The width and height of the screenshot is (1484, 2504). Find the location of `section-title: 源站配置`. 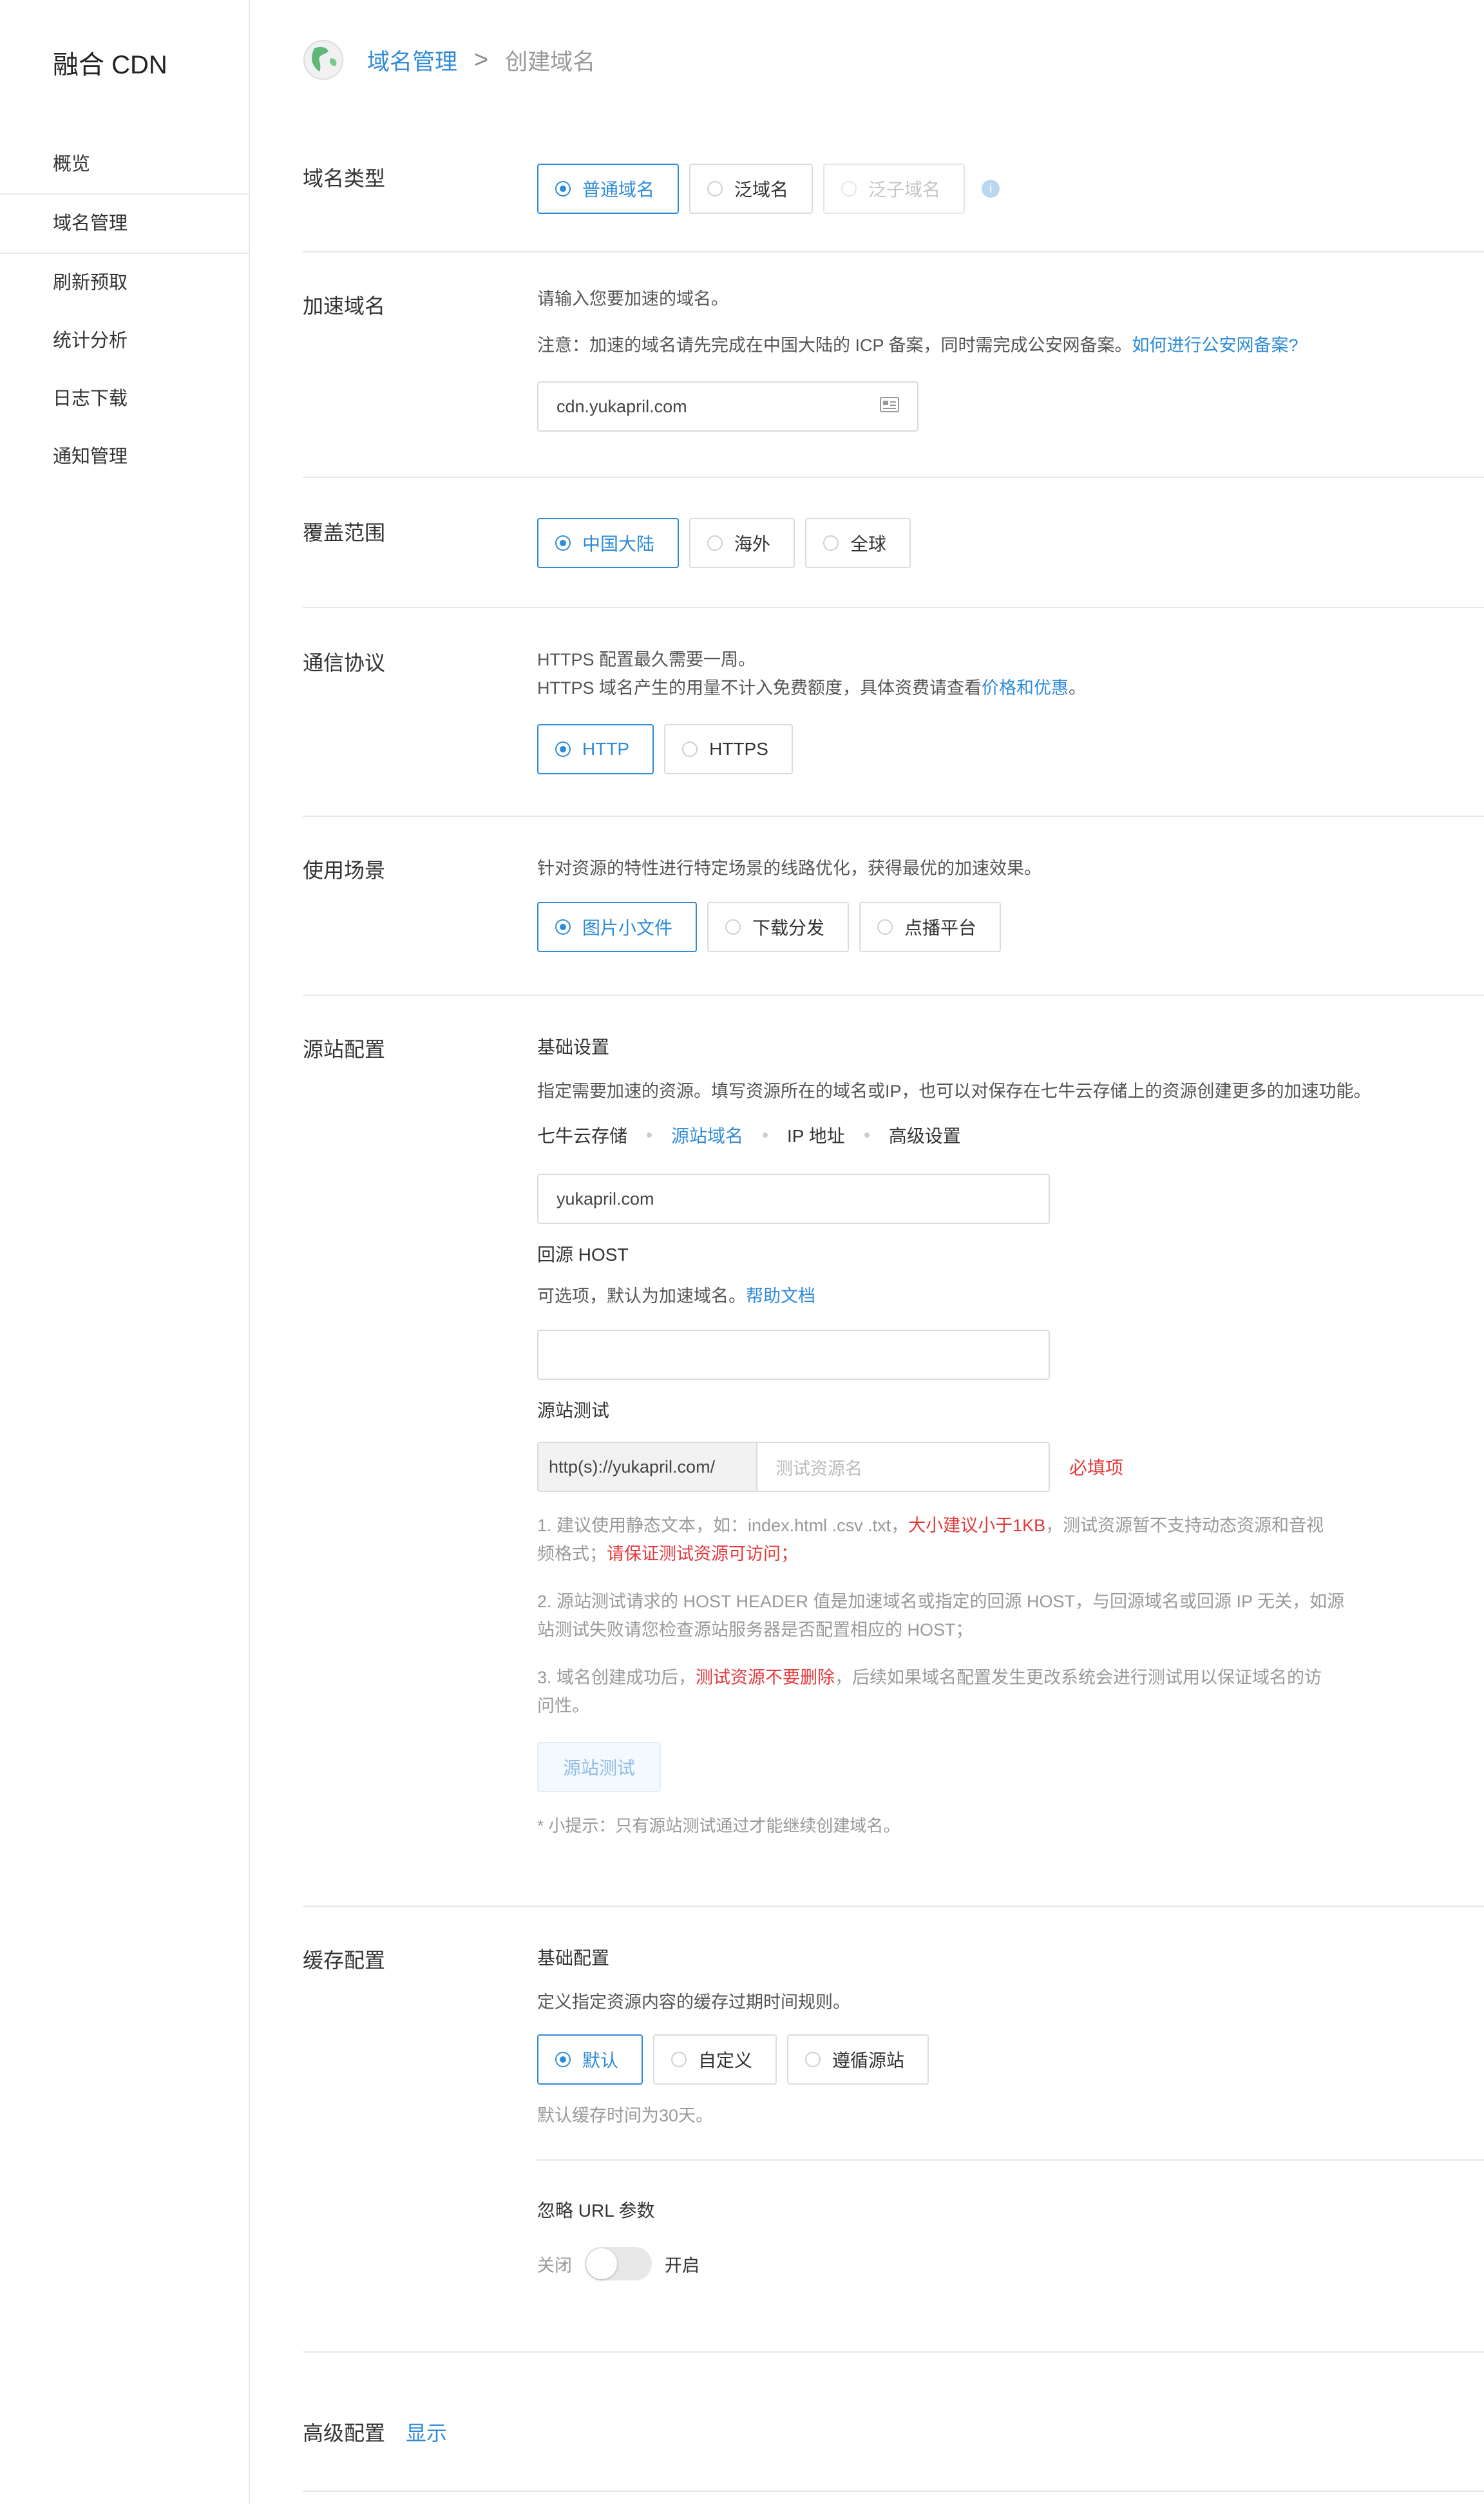

section-title: 源站配置 is located at coordinates (344, 1049).